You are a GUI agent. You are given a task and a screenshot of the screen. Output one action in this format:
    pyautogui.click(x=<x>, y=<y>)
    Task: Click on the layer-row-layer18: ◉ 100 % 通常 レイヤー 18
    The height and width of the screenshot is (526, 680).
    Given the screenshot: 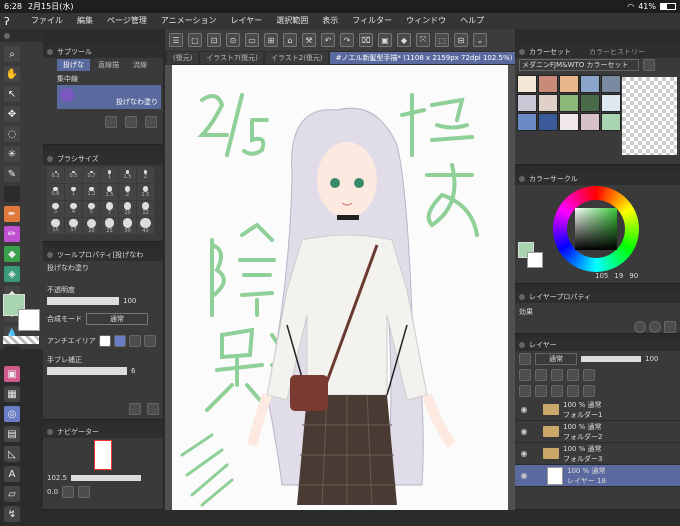 What is the action you would take?
    pyautogui.click(x=597, y=476)
    